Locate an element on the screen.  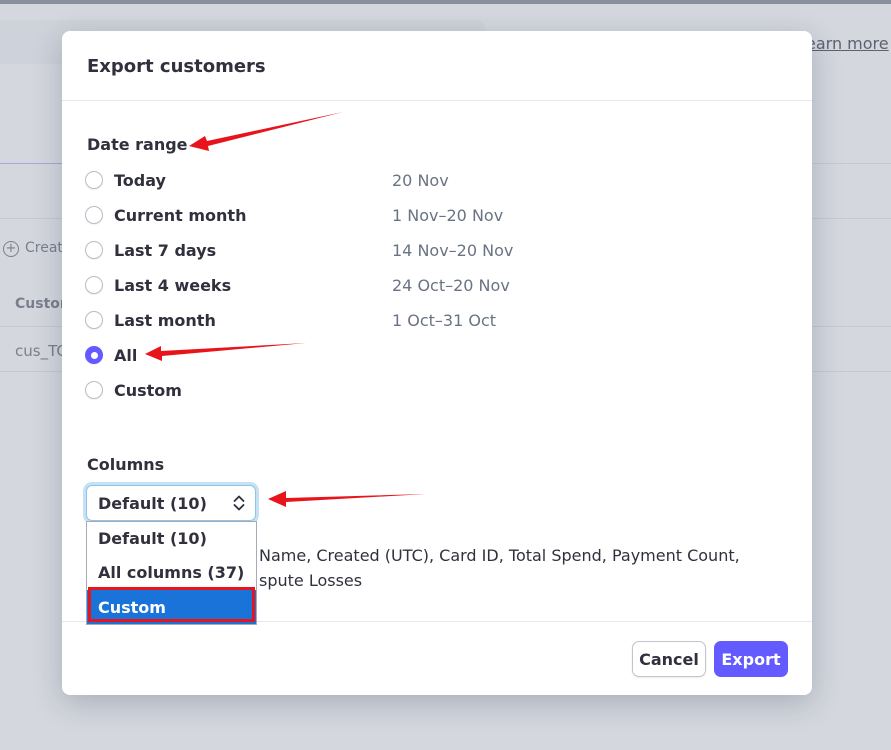
radio-option-last-4-weeks: Last 4 weeks 24 Oct–20 Nov is located at coordinates (320, 285).